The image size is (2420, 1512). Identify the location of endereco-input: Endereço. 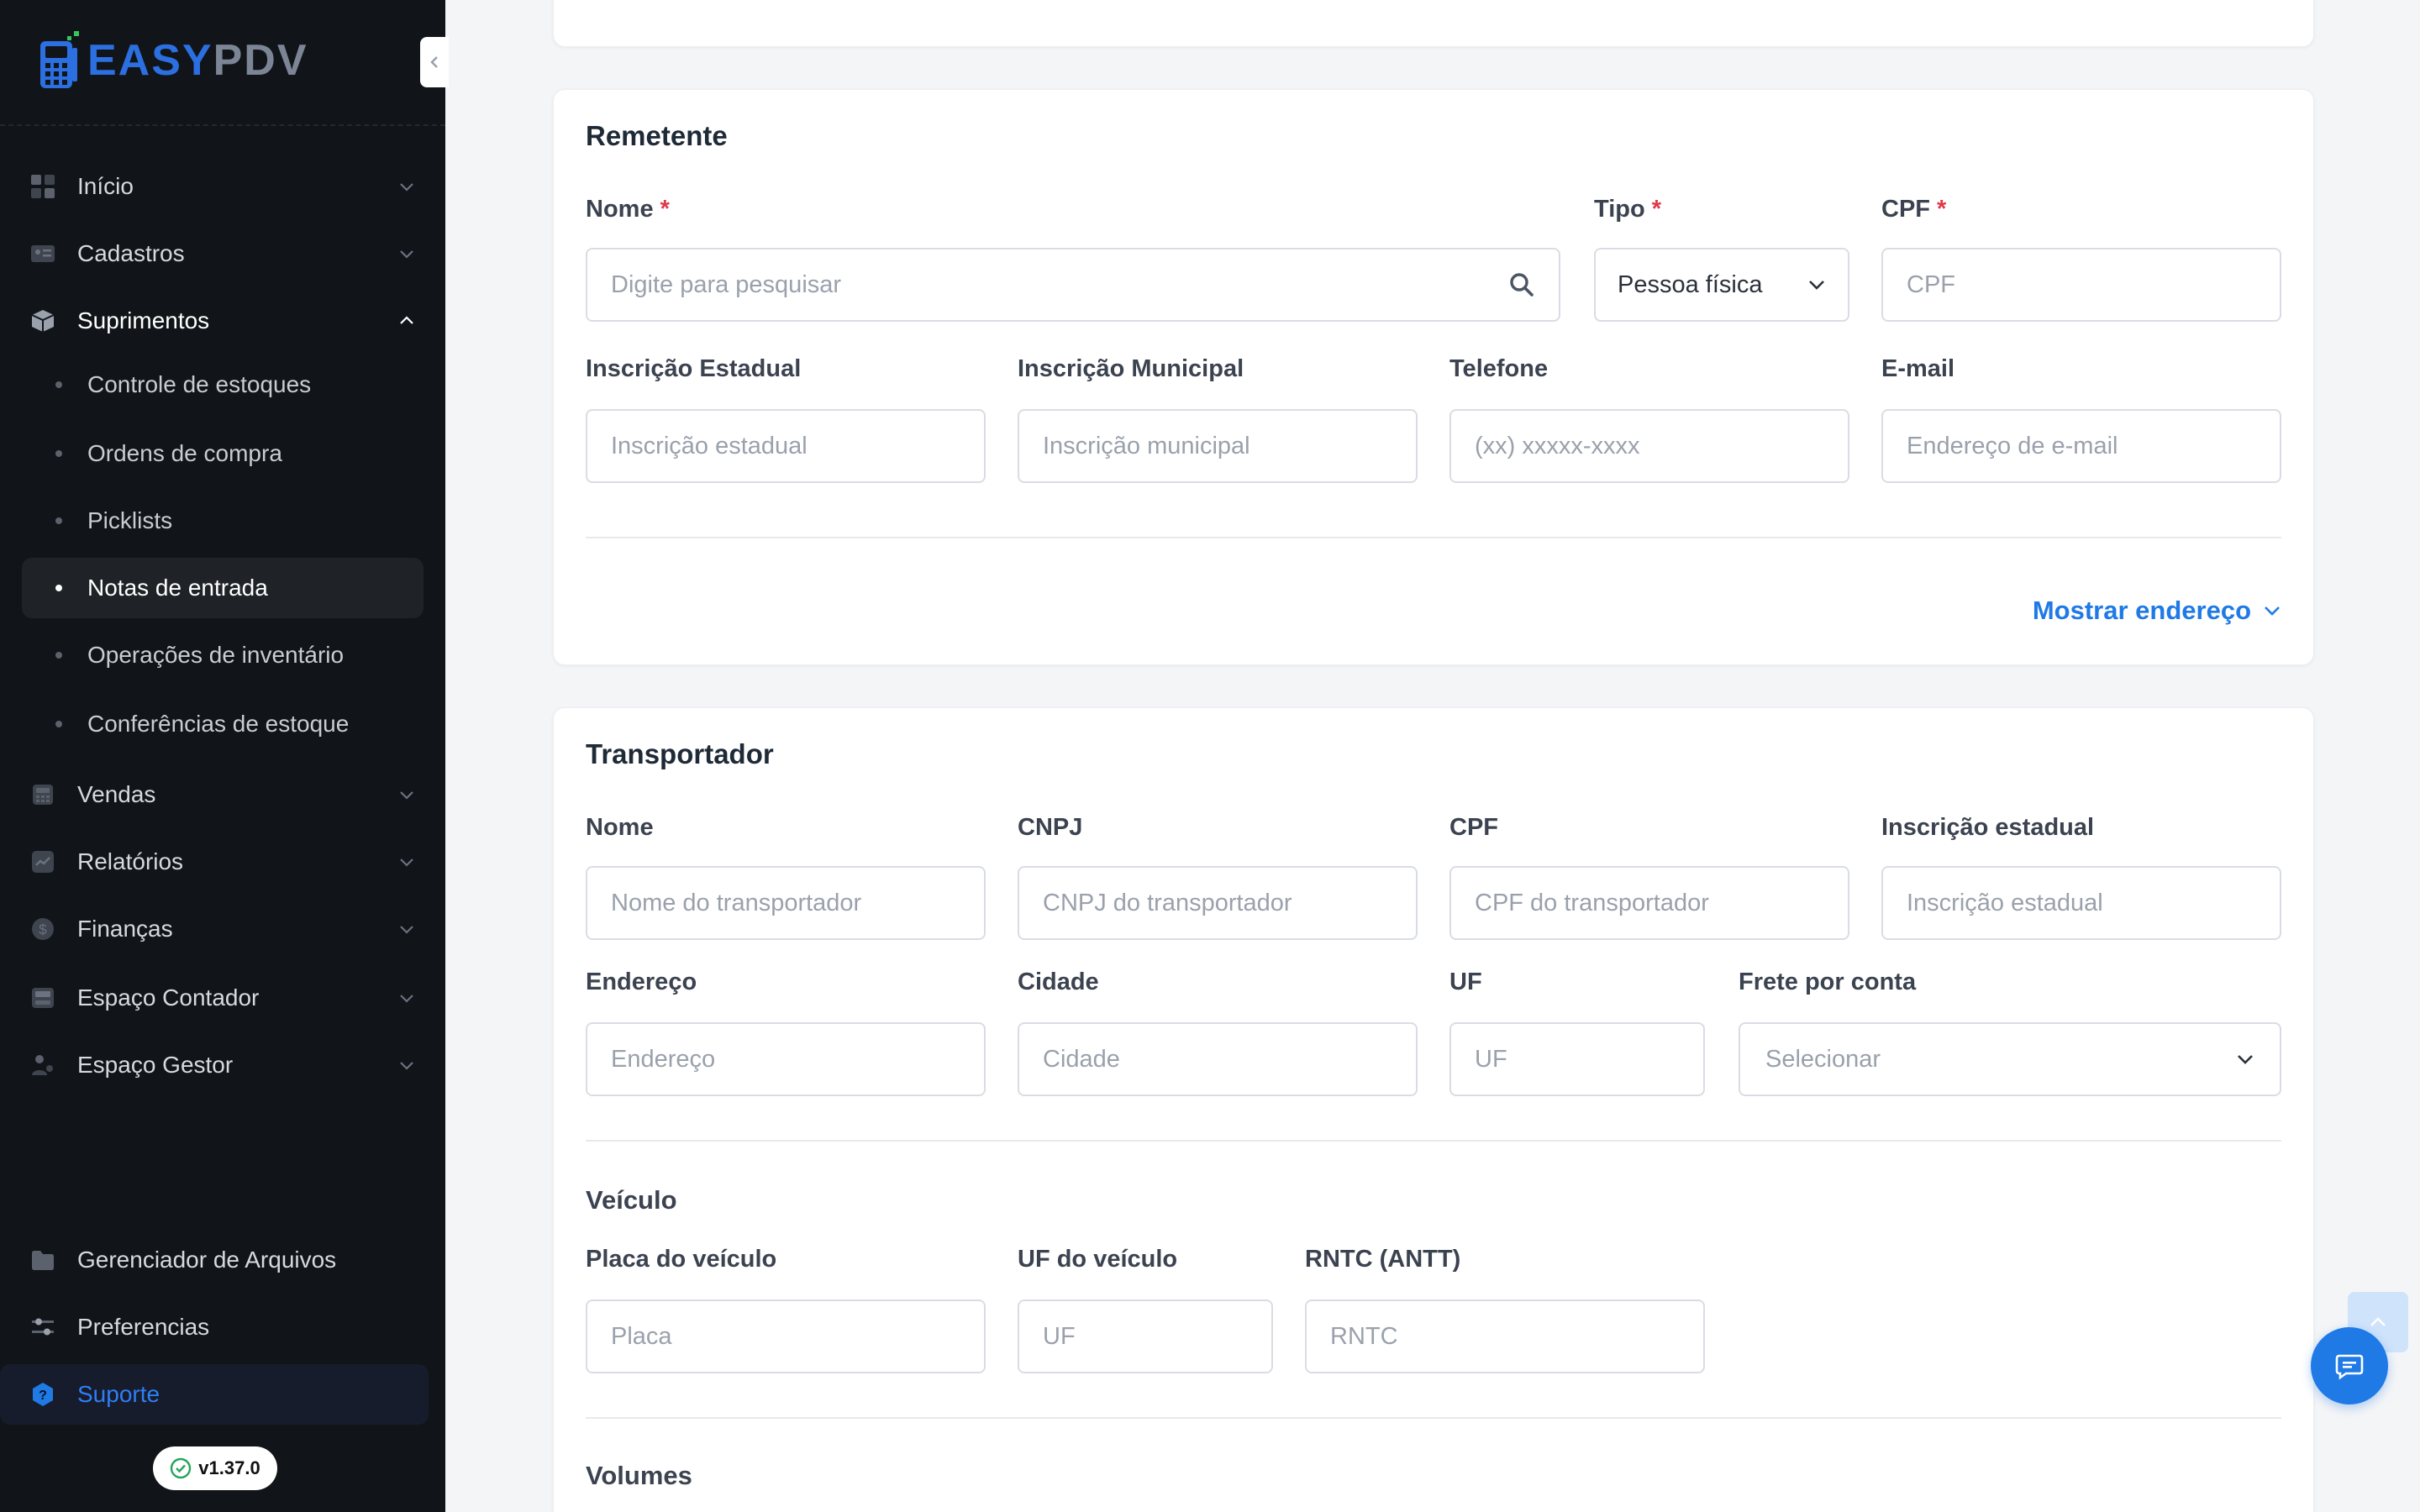
(786, 1059).